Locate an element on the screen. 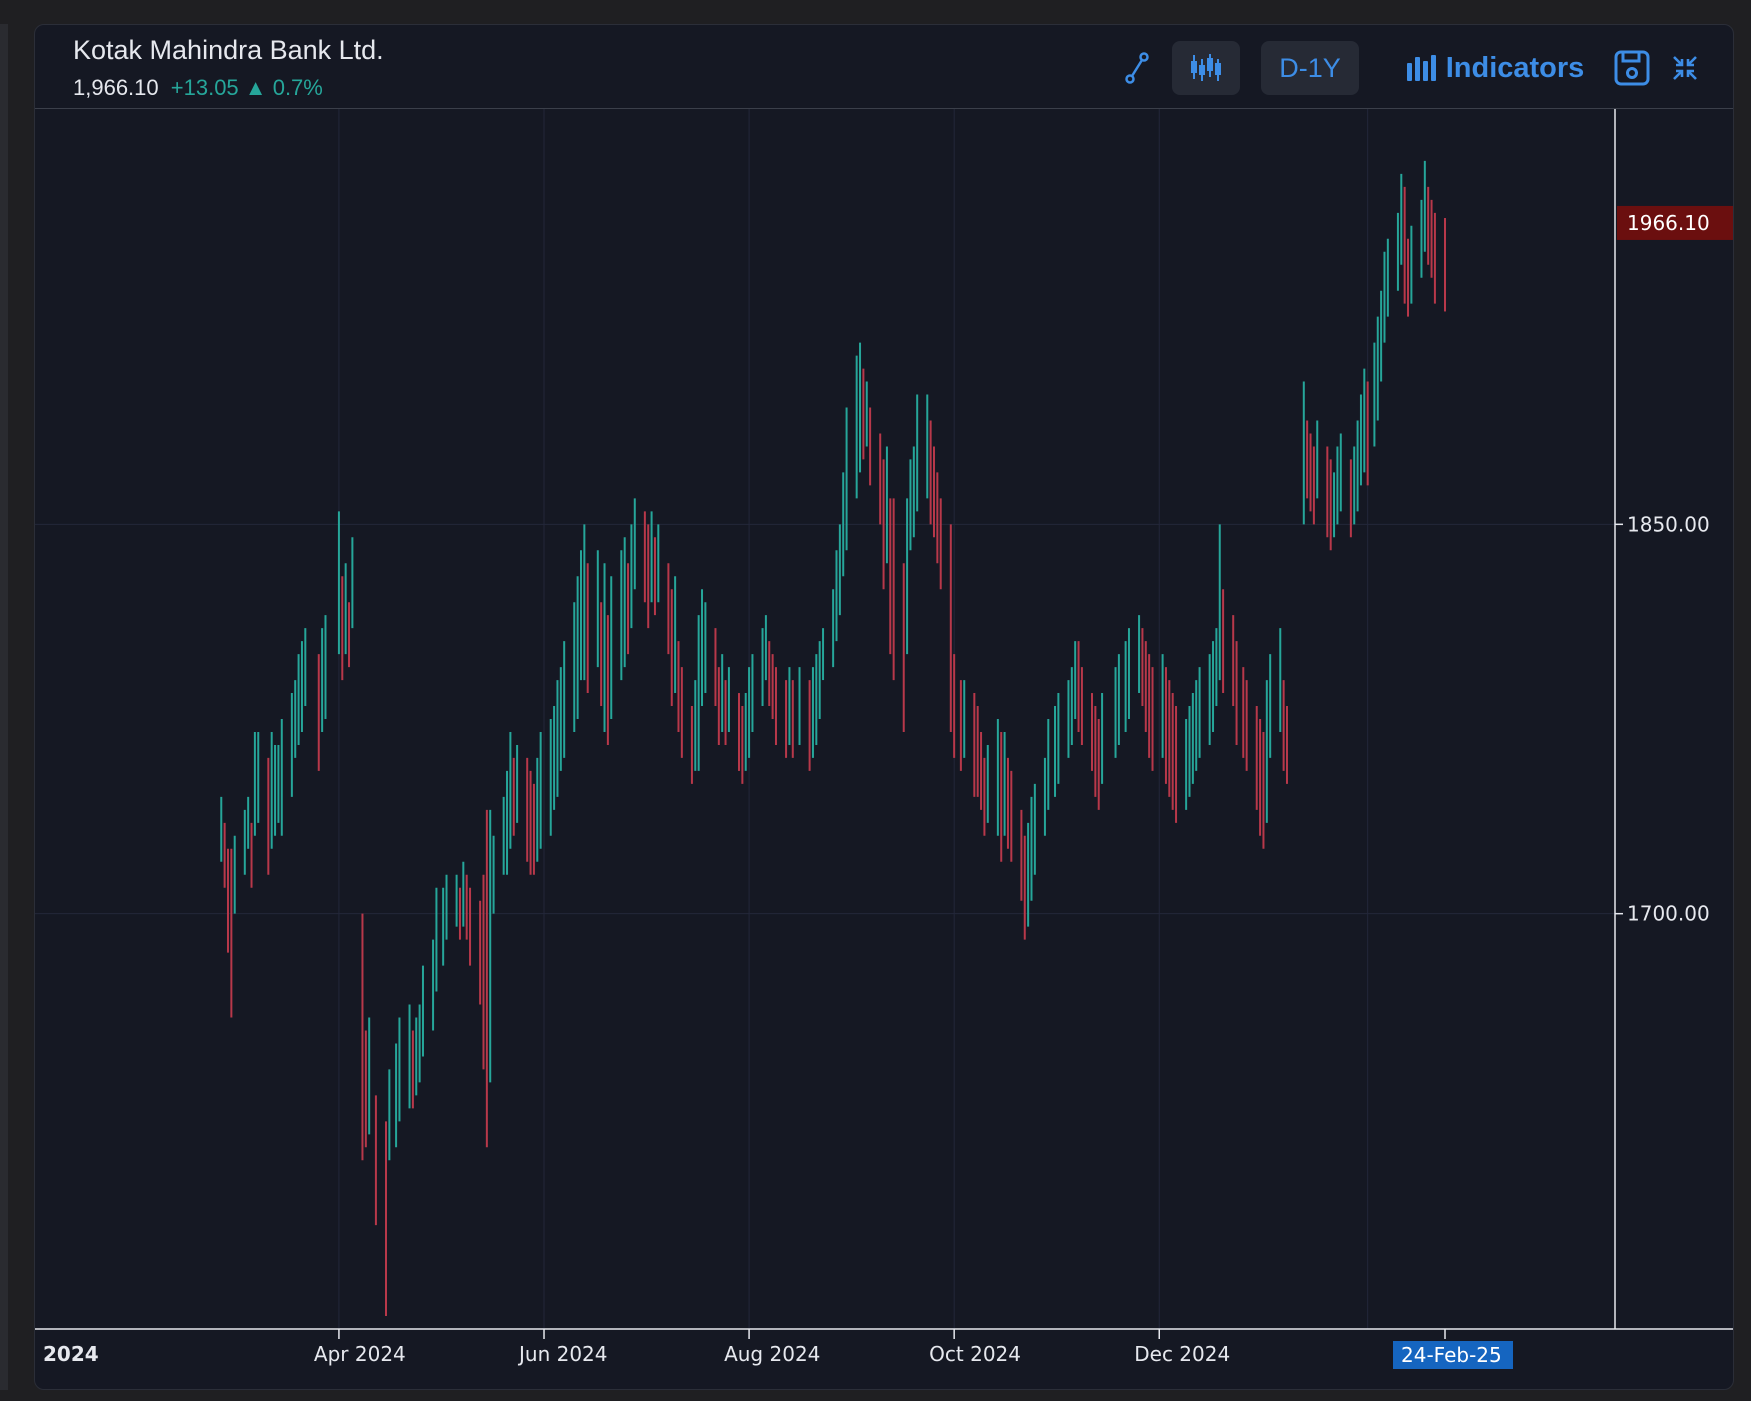  change-percent: 0.7% is located at coordinates (297, 87).